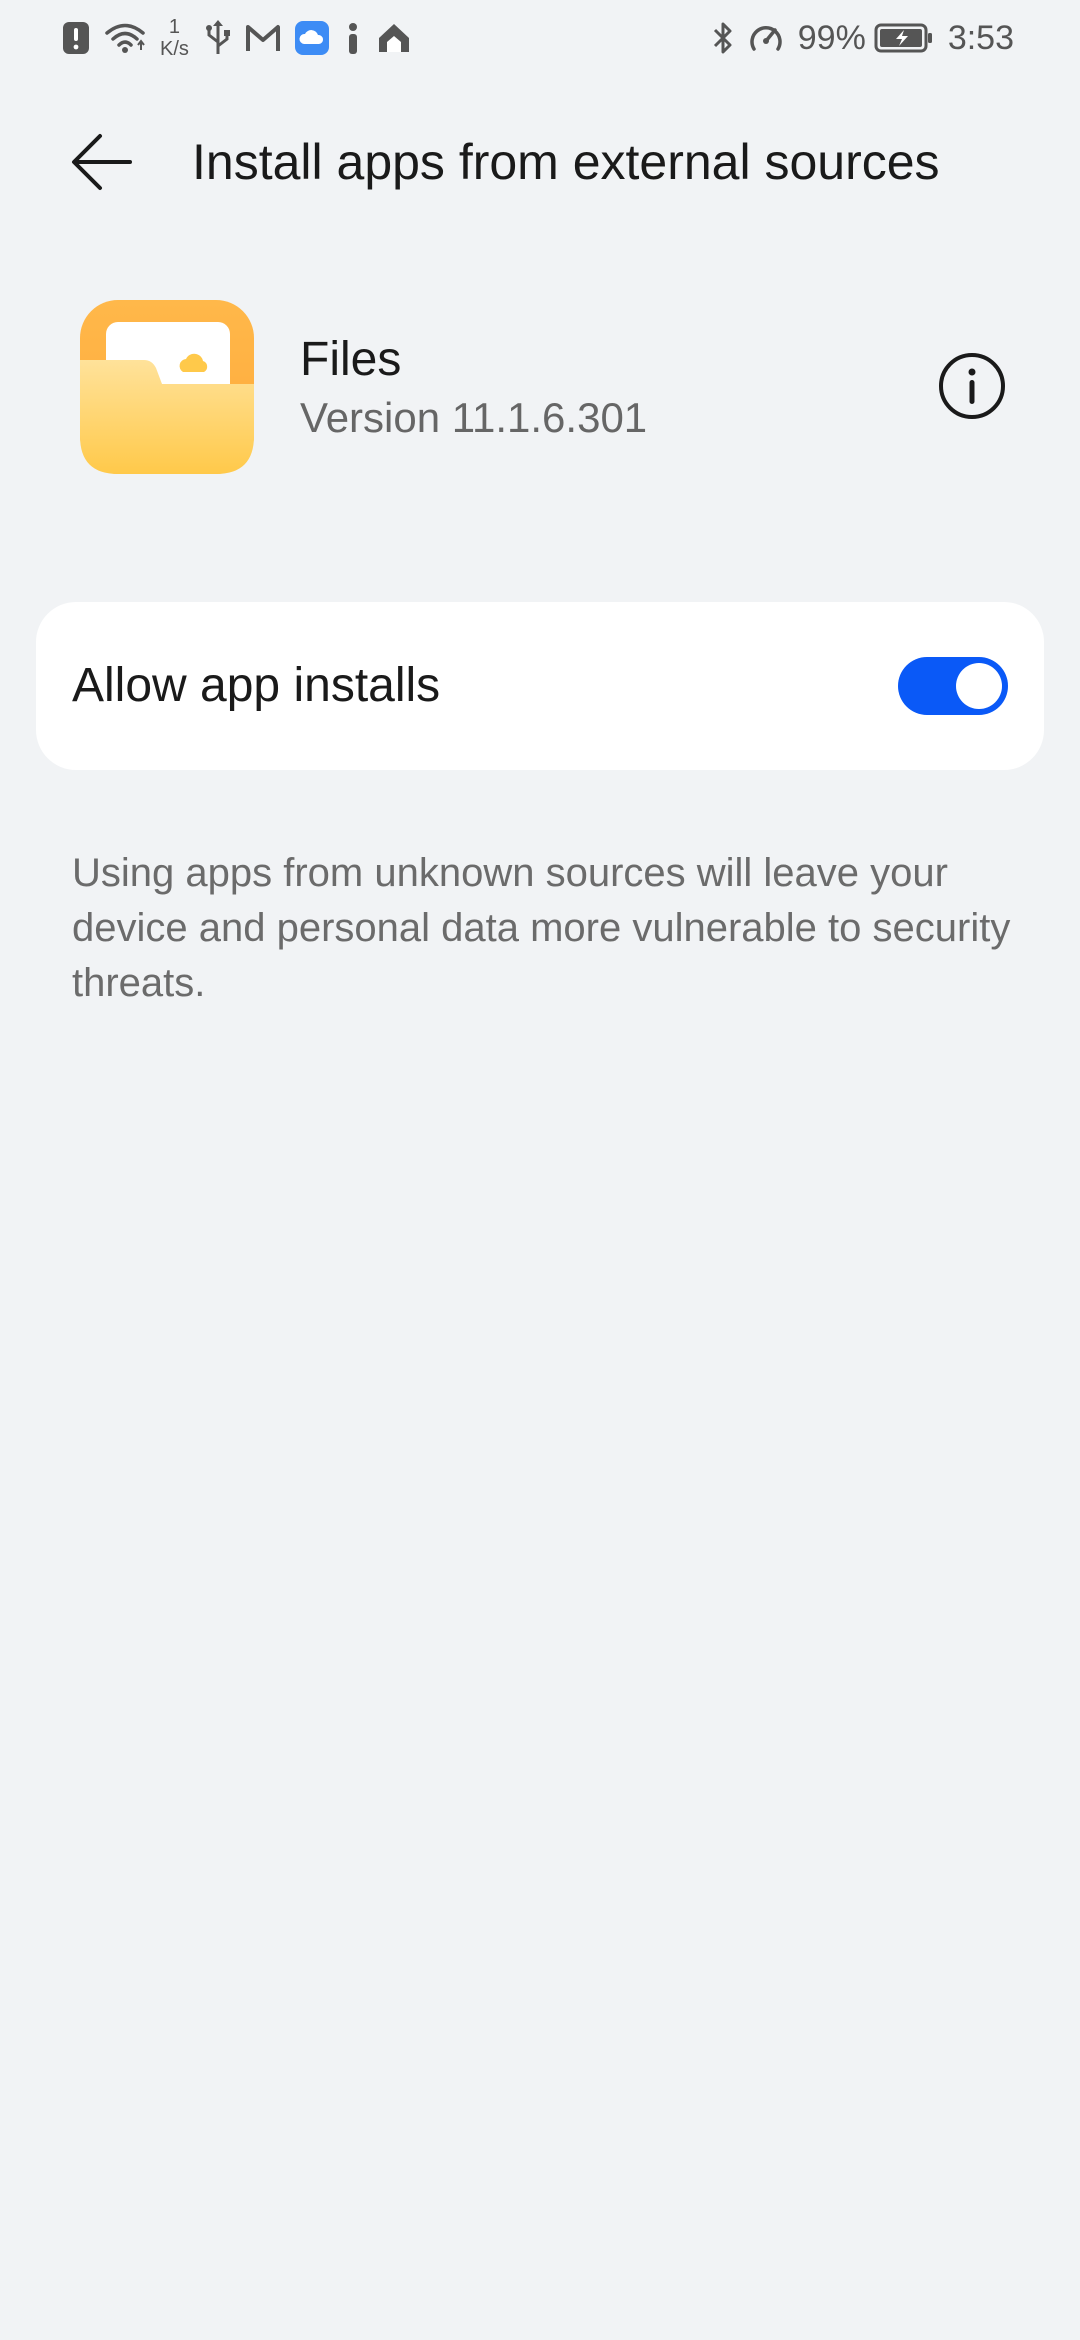  What do you see at coordinates (218, 38) in the screenshot?
I see `usb-icon` at bounding box center [218, 38].